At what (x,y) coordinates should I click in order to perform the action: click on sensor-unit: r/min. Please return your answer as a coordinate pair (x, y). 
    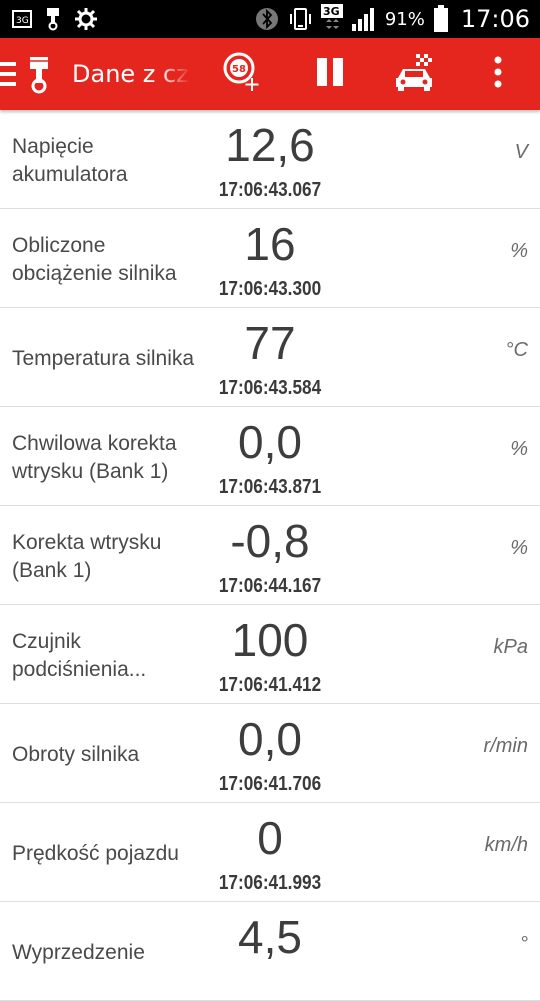
    Looking at the image, I should click on (505, 746).